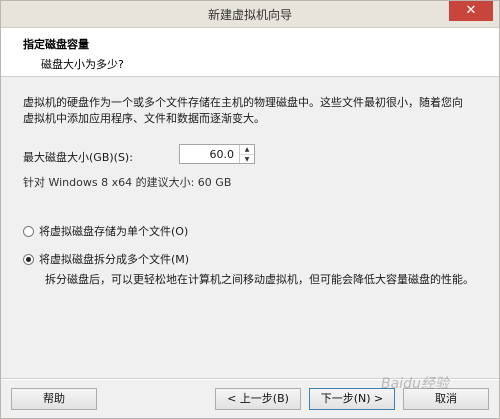 The width and height of the screenshot is (500, 419). Describe the element at coordinates (127, 182) in the screenshot. I see `recommended-size-text: 针对 Windows 8 x64 的建议大小: 60 GB` at that location.